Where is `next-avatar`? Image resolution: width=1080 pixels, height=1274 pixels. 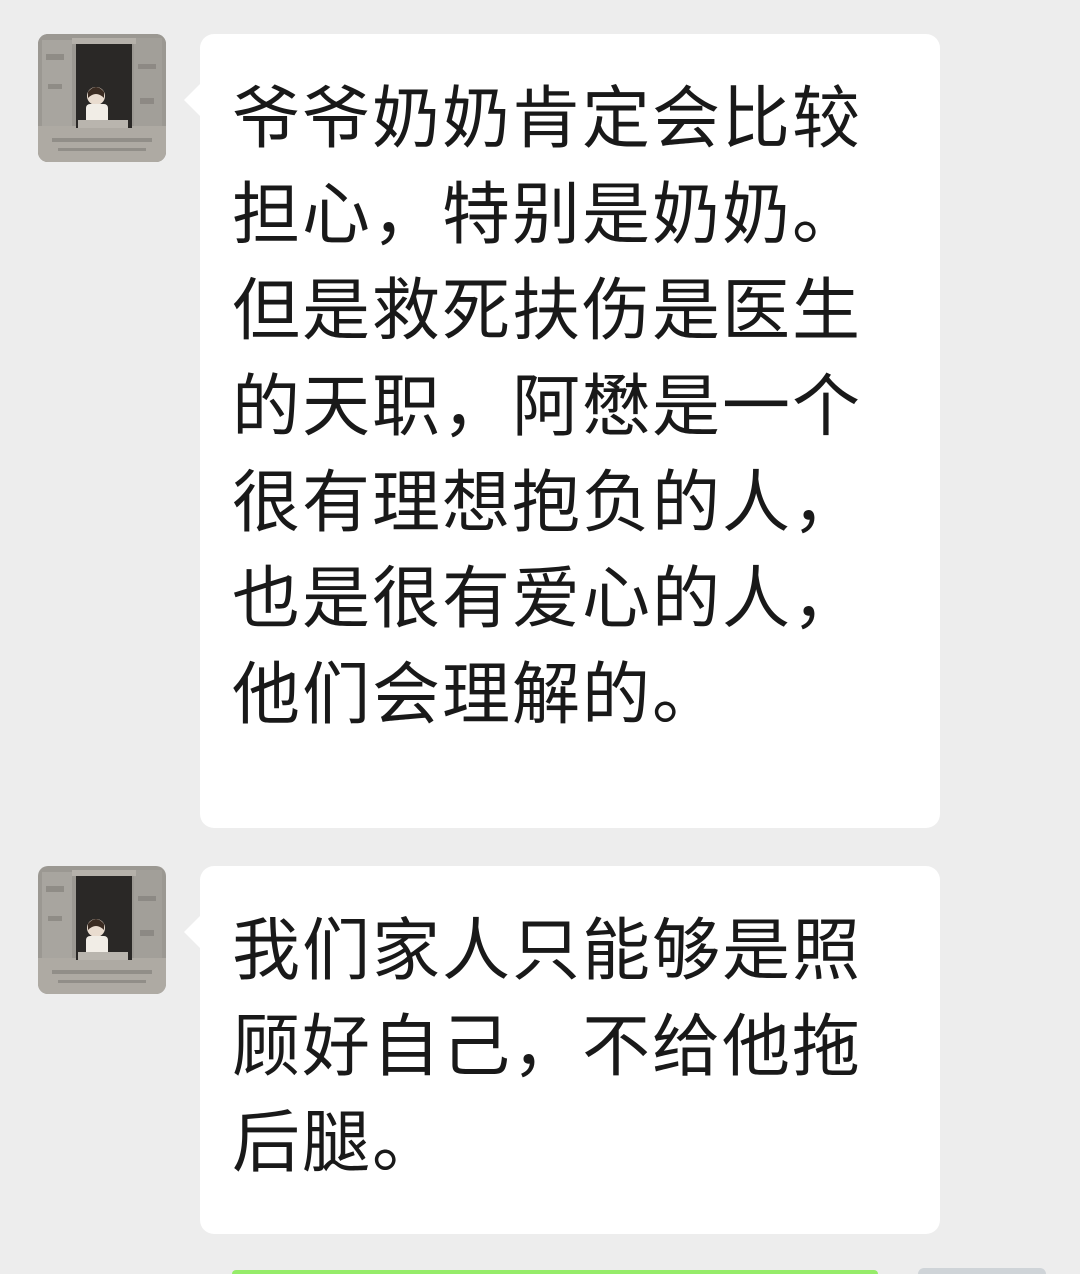
next-avatar is located at coordinates (982, 1271).